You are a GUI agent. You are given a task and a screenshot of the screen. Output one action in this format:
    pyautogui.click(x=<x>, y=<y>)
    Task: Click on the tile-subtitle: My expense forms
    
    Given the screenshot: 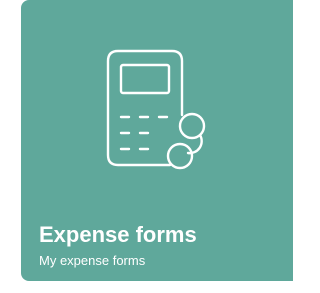 What is the action you would take?
    pyautogui.click(x=92, y=260)
    